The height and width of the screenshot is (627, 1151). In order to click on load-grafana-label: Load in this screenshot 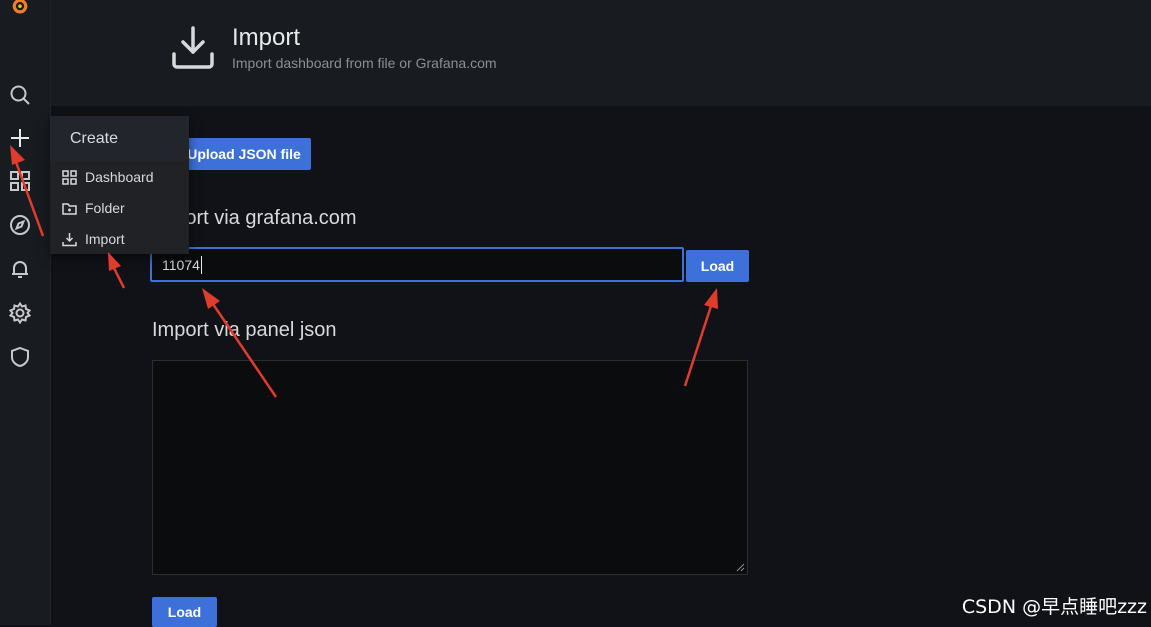, I will do `click(717, 266)`.